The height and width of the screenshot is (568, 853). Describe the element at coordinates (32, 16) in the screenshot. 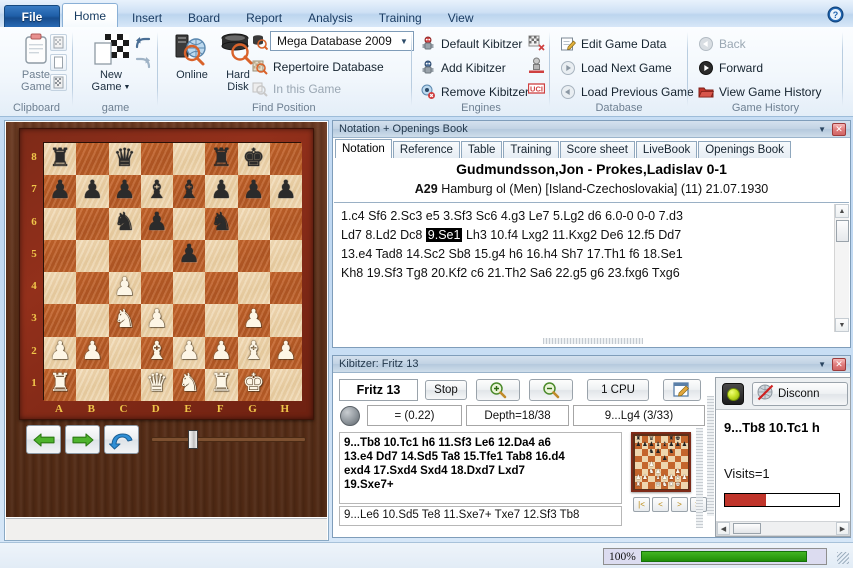

I see `file-tab: File` at that location.